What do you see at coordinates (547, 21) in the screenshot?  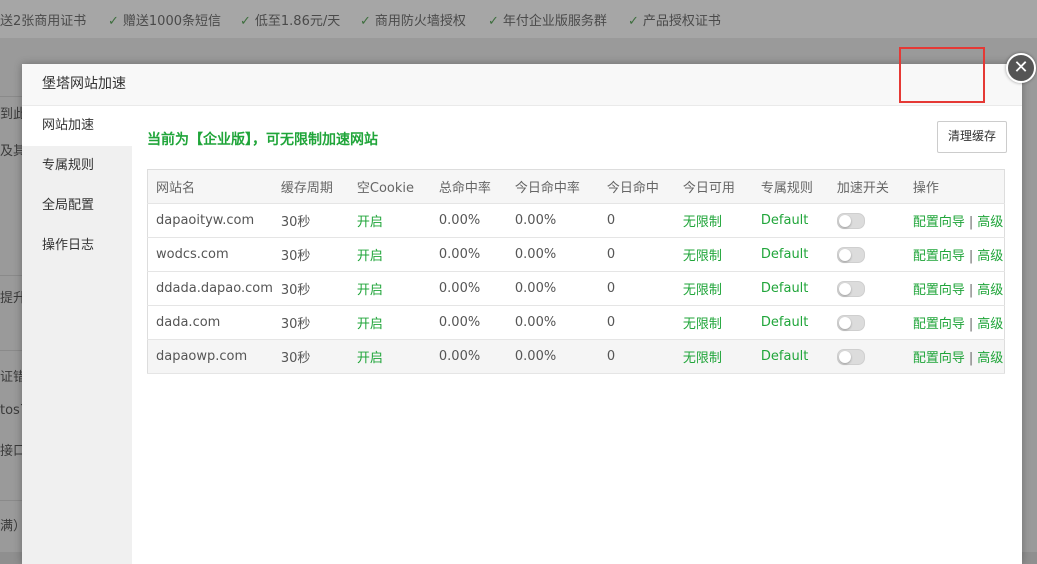 I see `promo-item: ✓ 年付企业版服务群` at bounding box center [547, 21].